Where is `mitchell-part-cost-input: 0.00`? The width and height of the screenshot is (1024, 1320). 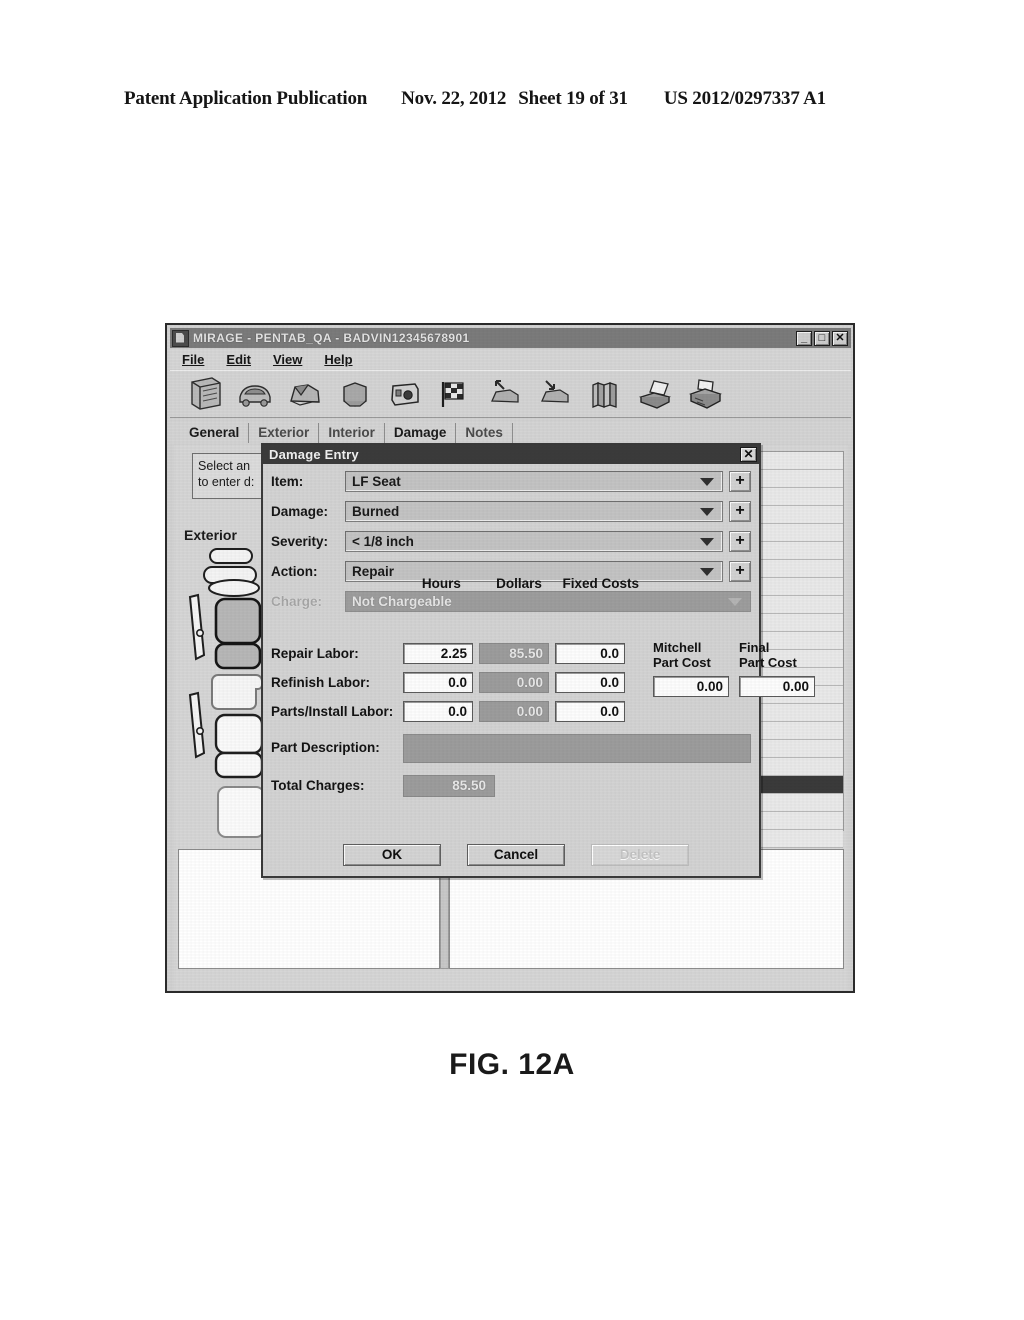 mitchell-part-cost-input: 0.00 is located at coordinates (691, 686).